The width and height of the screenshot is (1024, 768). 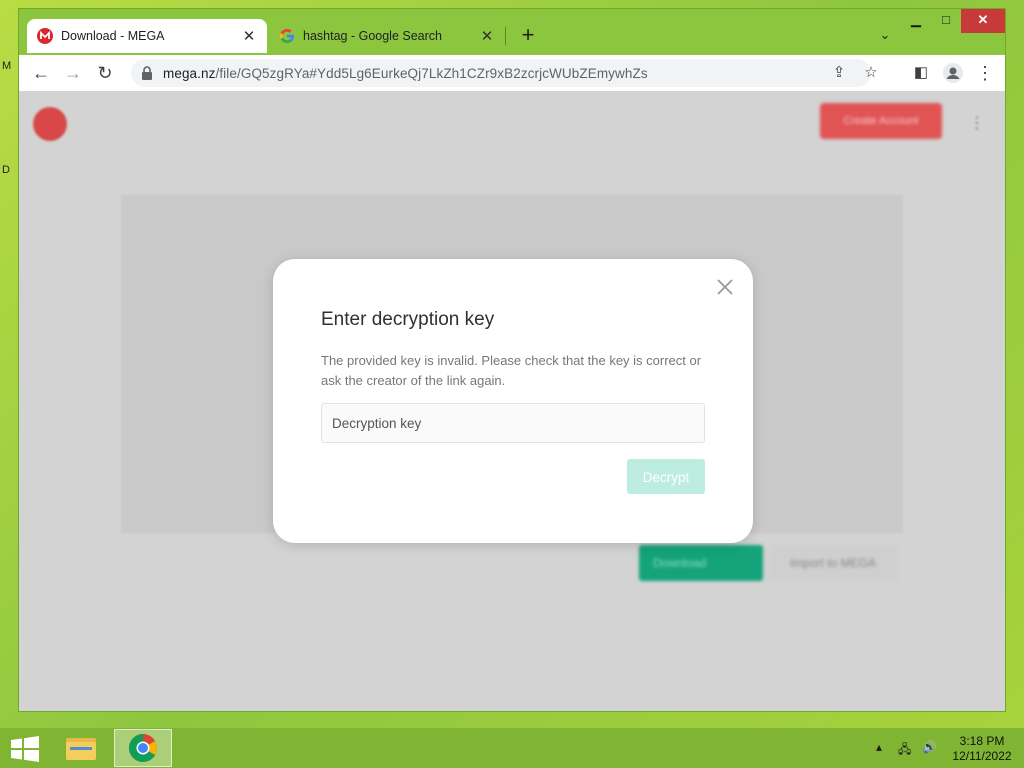 I want to click on chrome-taskbar-button, so click(x=143, y=748).